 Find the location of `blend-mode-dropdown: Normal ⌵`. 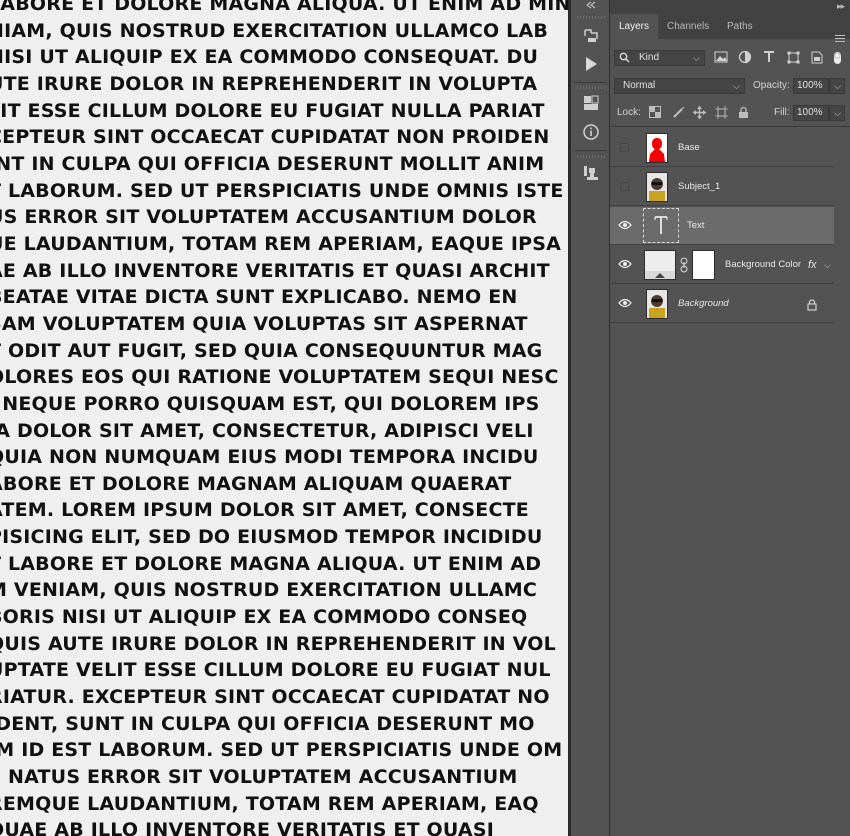

blend-mode-dropdown: Normal ⌵ is located at coordinates (679, 86).